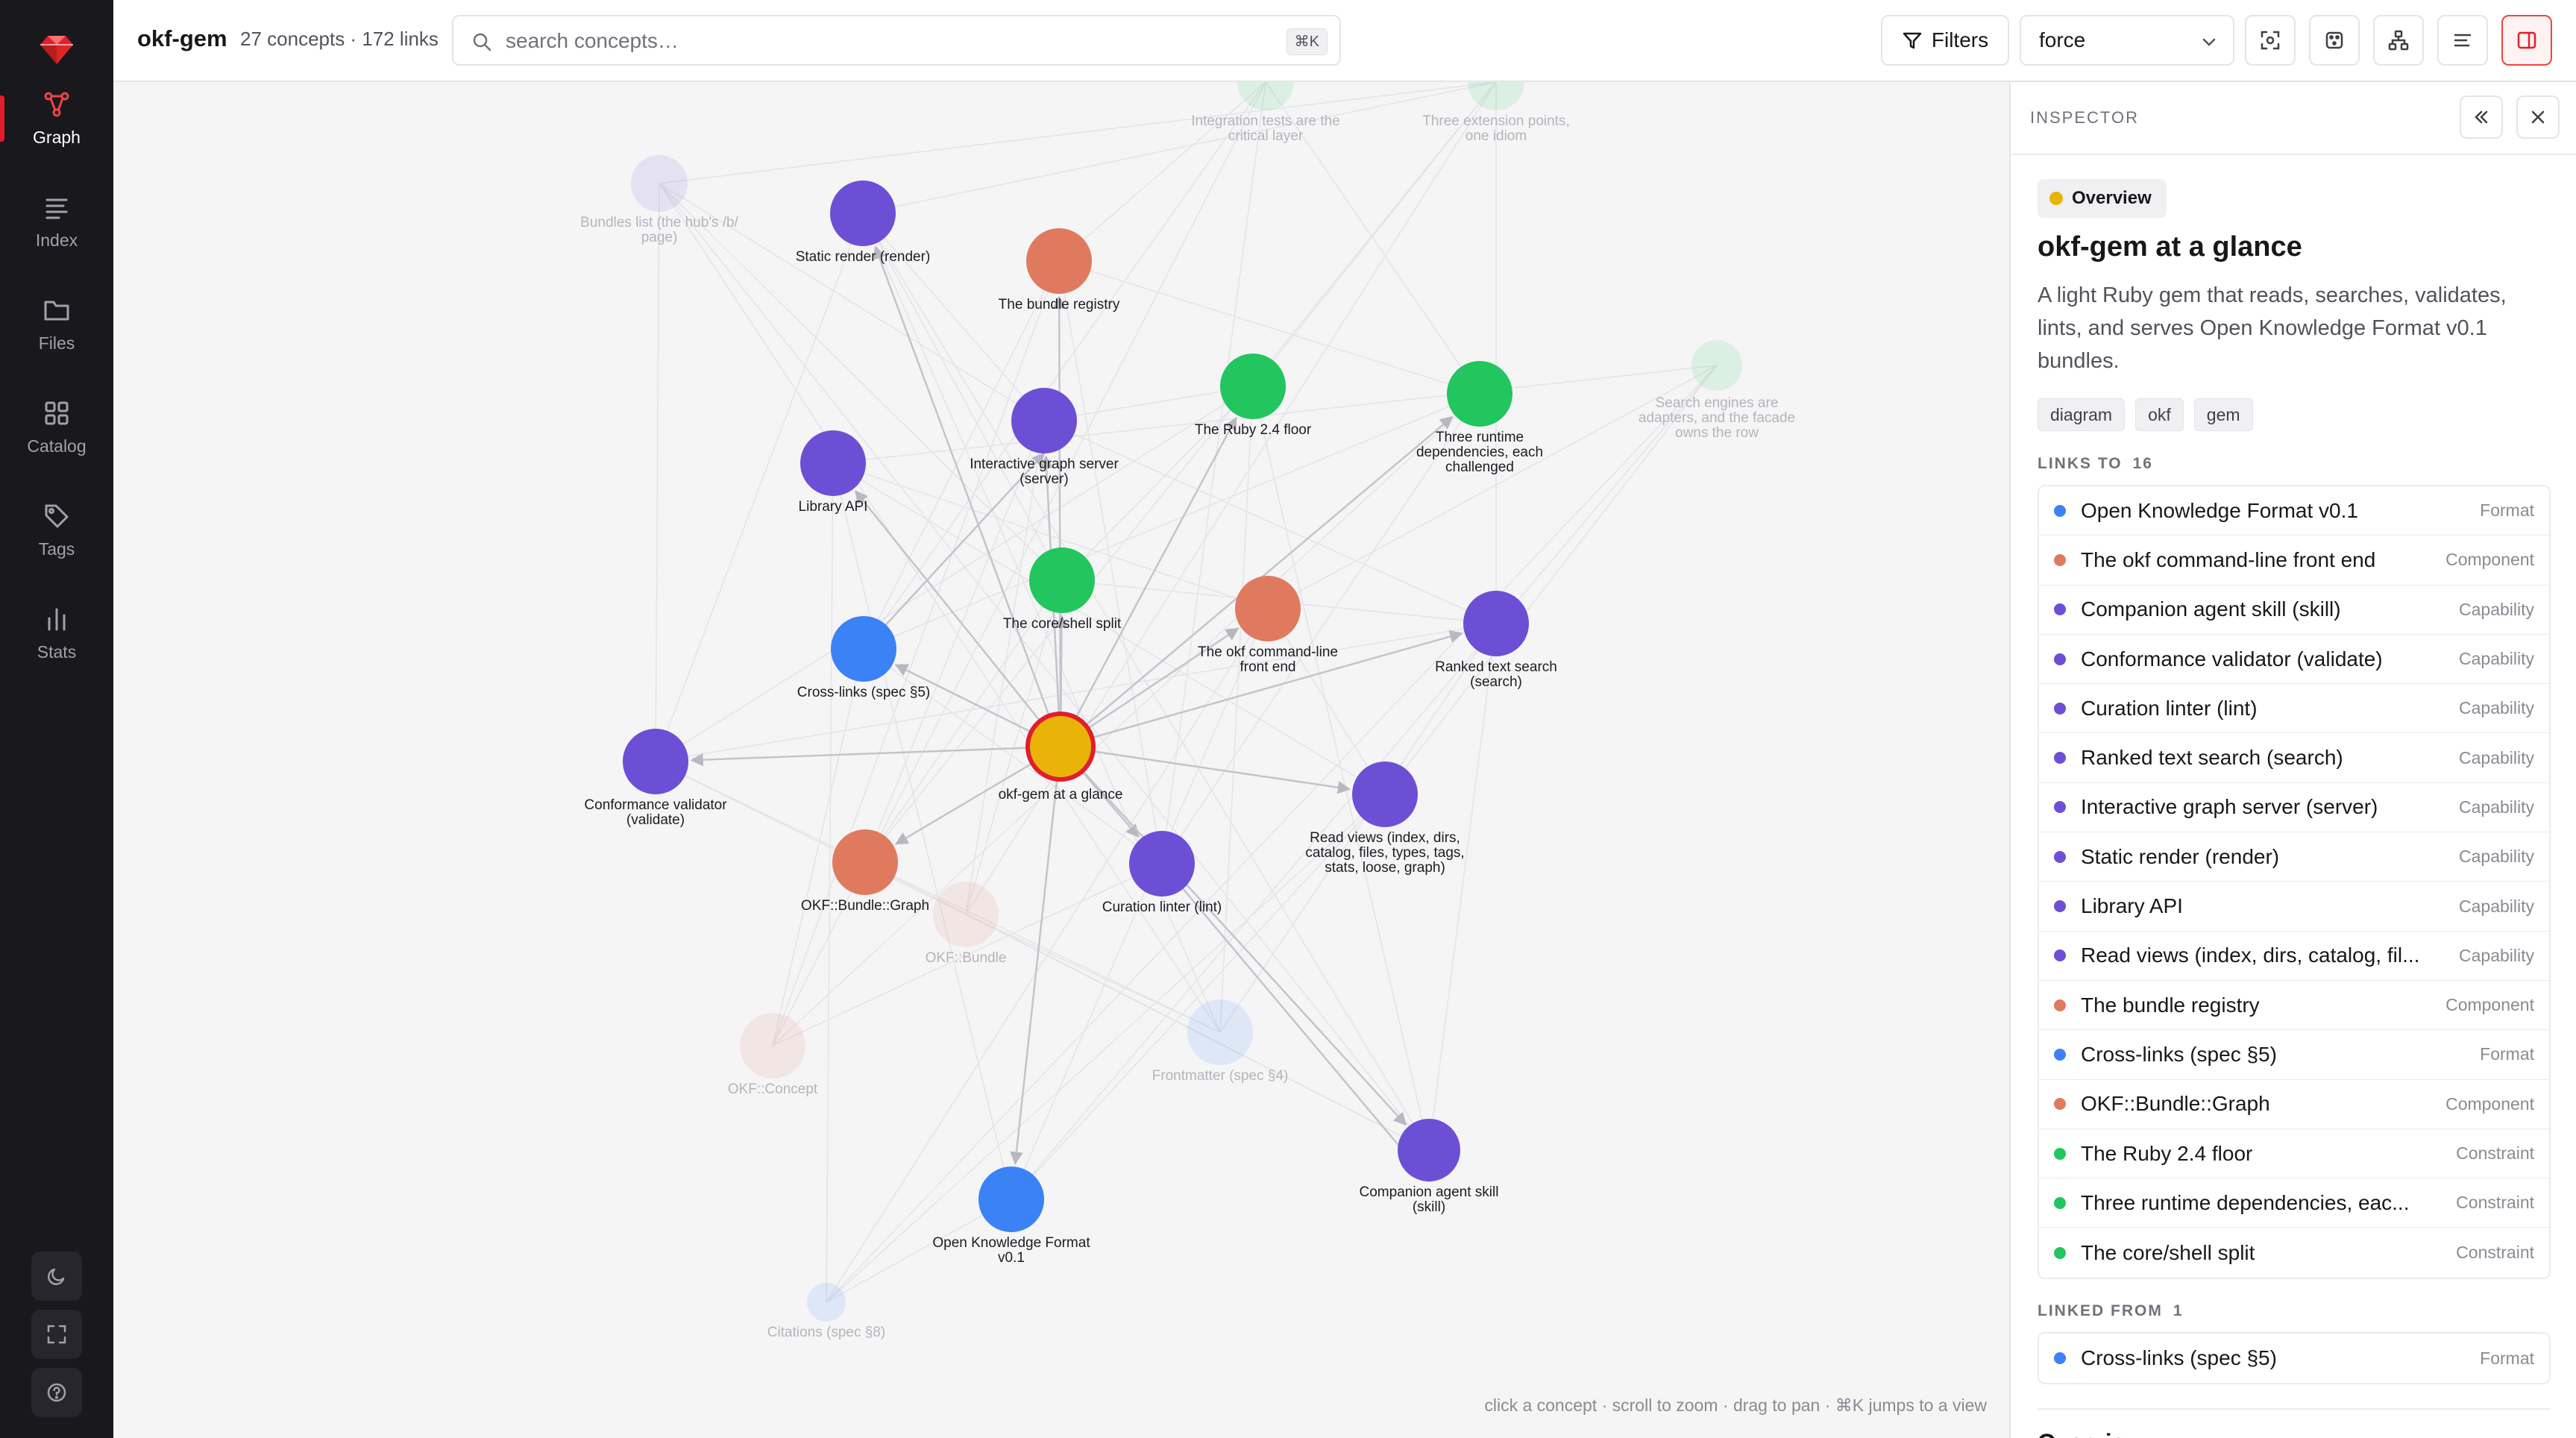 This screenshot has height=1438, width=2576. What do you see at coordinates (57, 324) in the screenshot?
I see `nav-item-files: Files` at bounding box center [57, 324].